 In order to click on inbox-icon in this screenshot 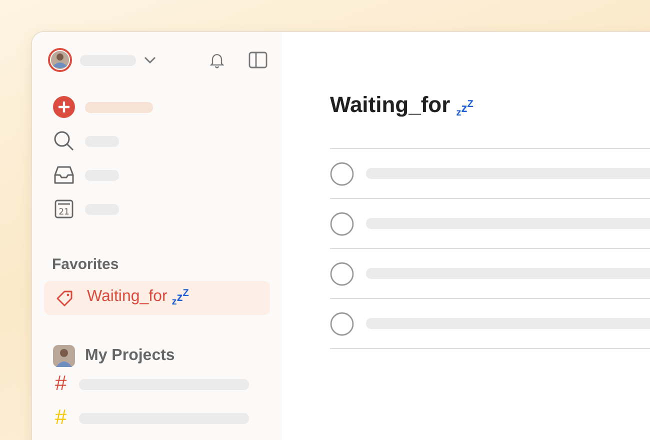, I will do `click(64, 175)`.